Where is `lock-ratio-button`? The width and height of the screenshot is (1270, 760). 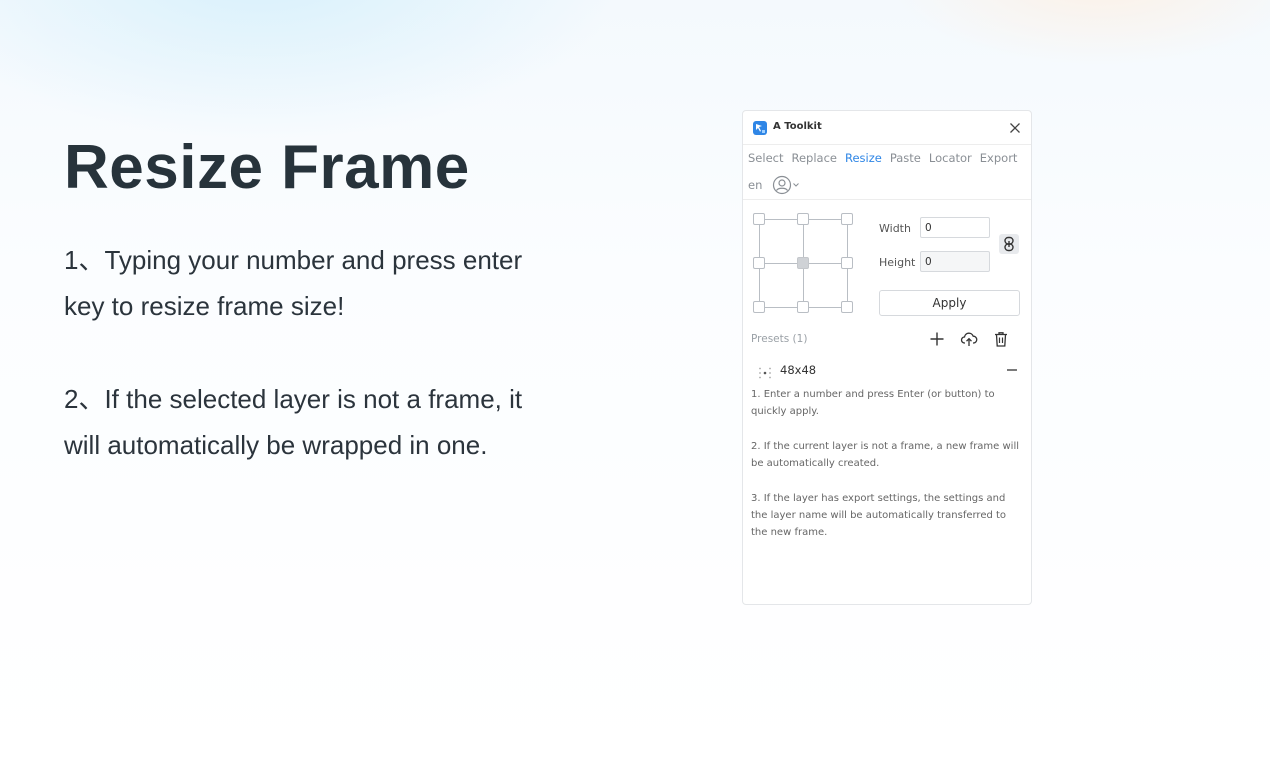
lock-ratio-button is located at coordinates (1009, 244).